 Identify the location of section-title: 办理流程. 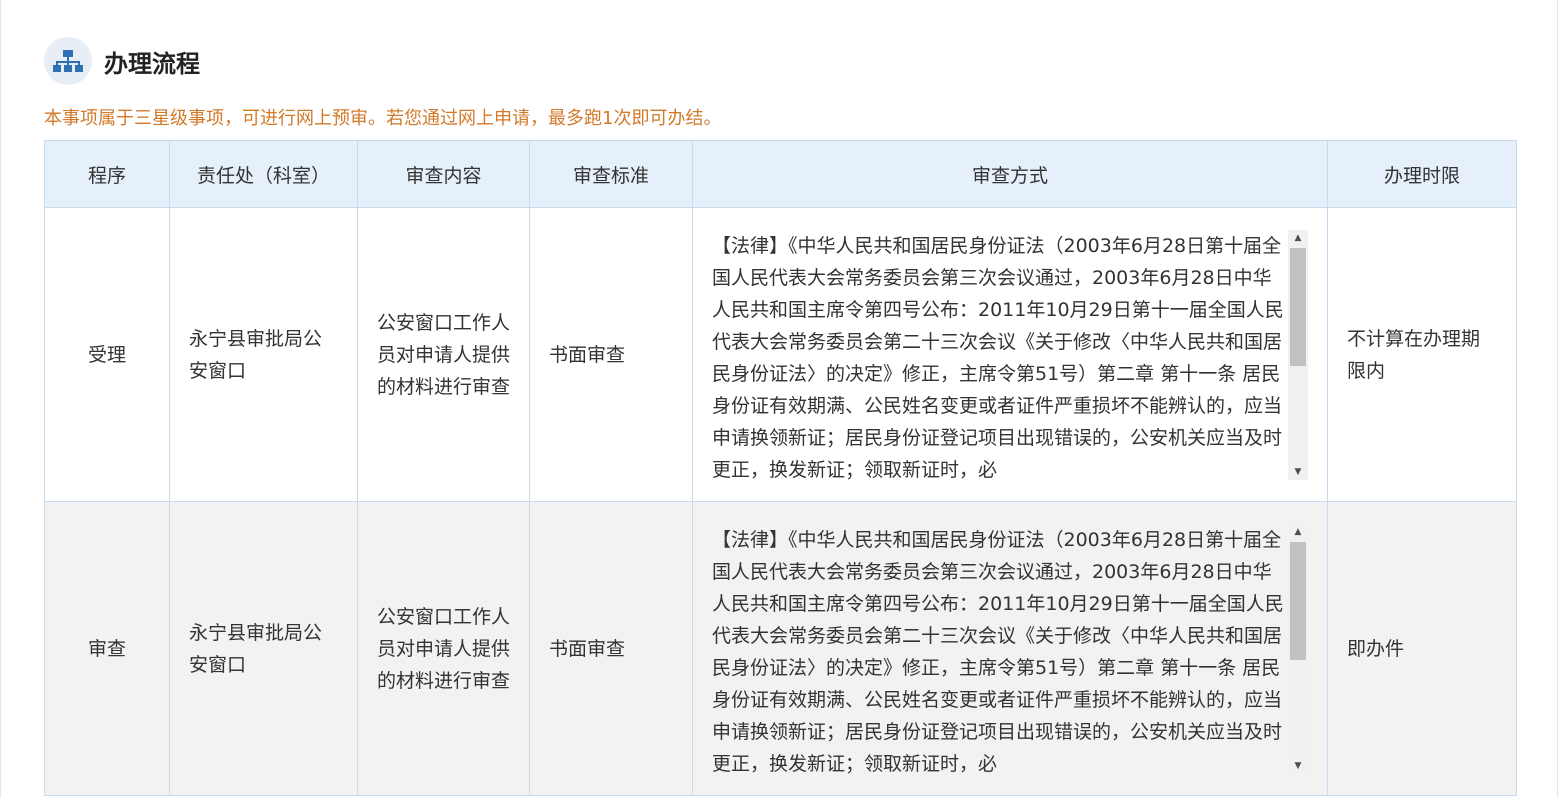
(152, 63).